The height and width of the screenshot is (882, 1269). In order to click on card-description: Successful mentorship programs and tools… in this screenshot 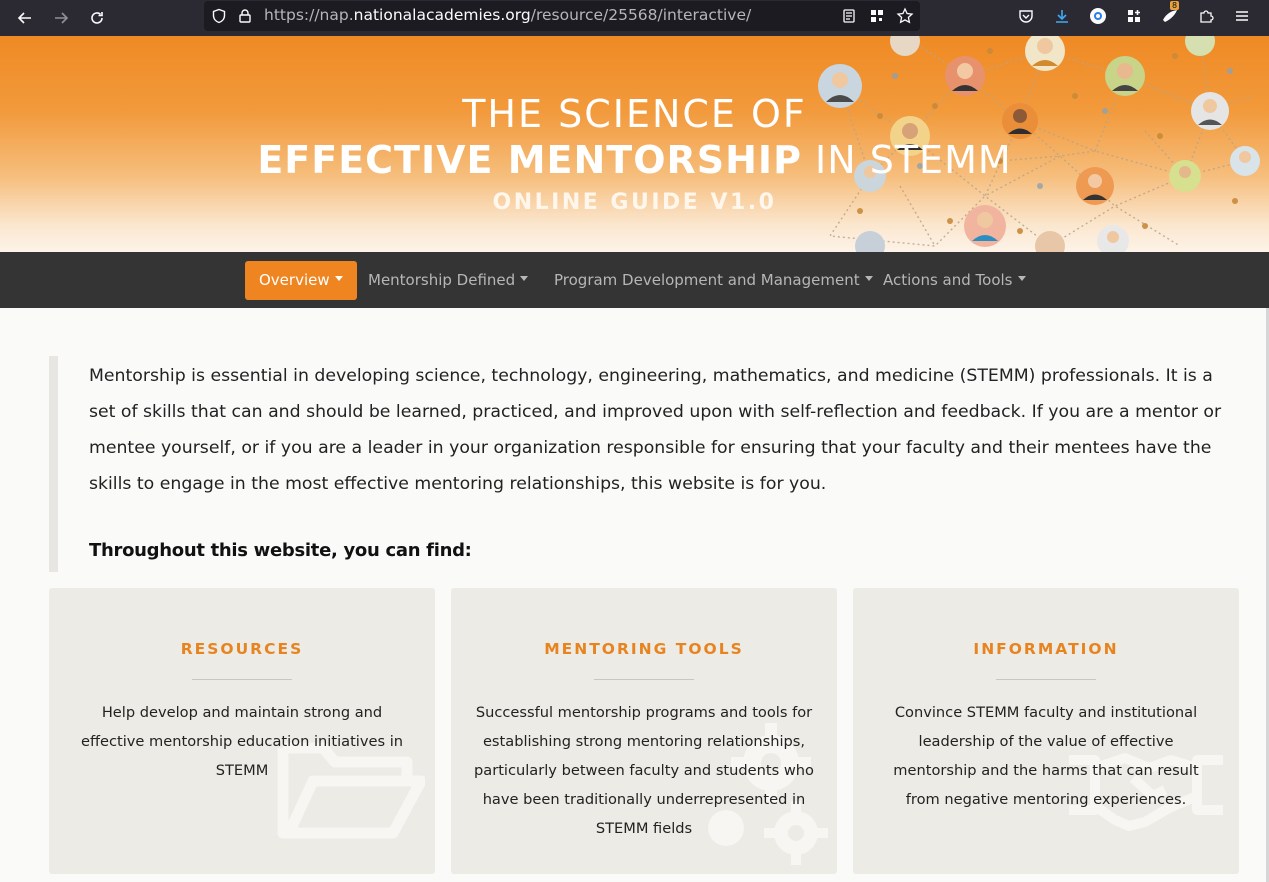, I will do `click(644, 770)`.